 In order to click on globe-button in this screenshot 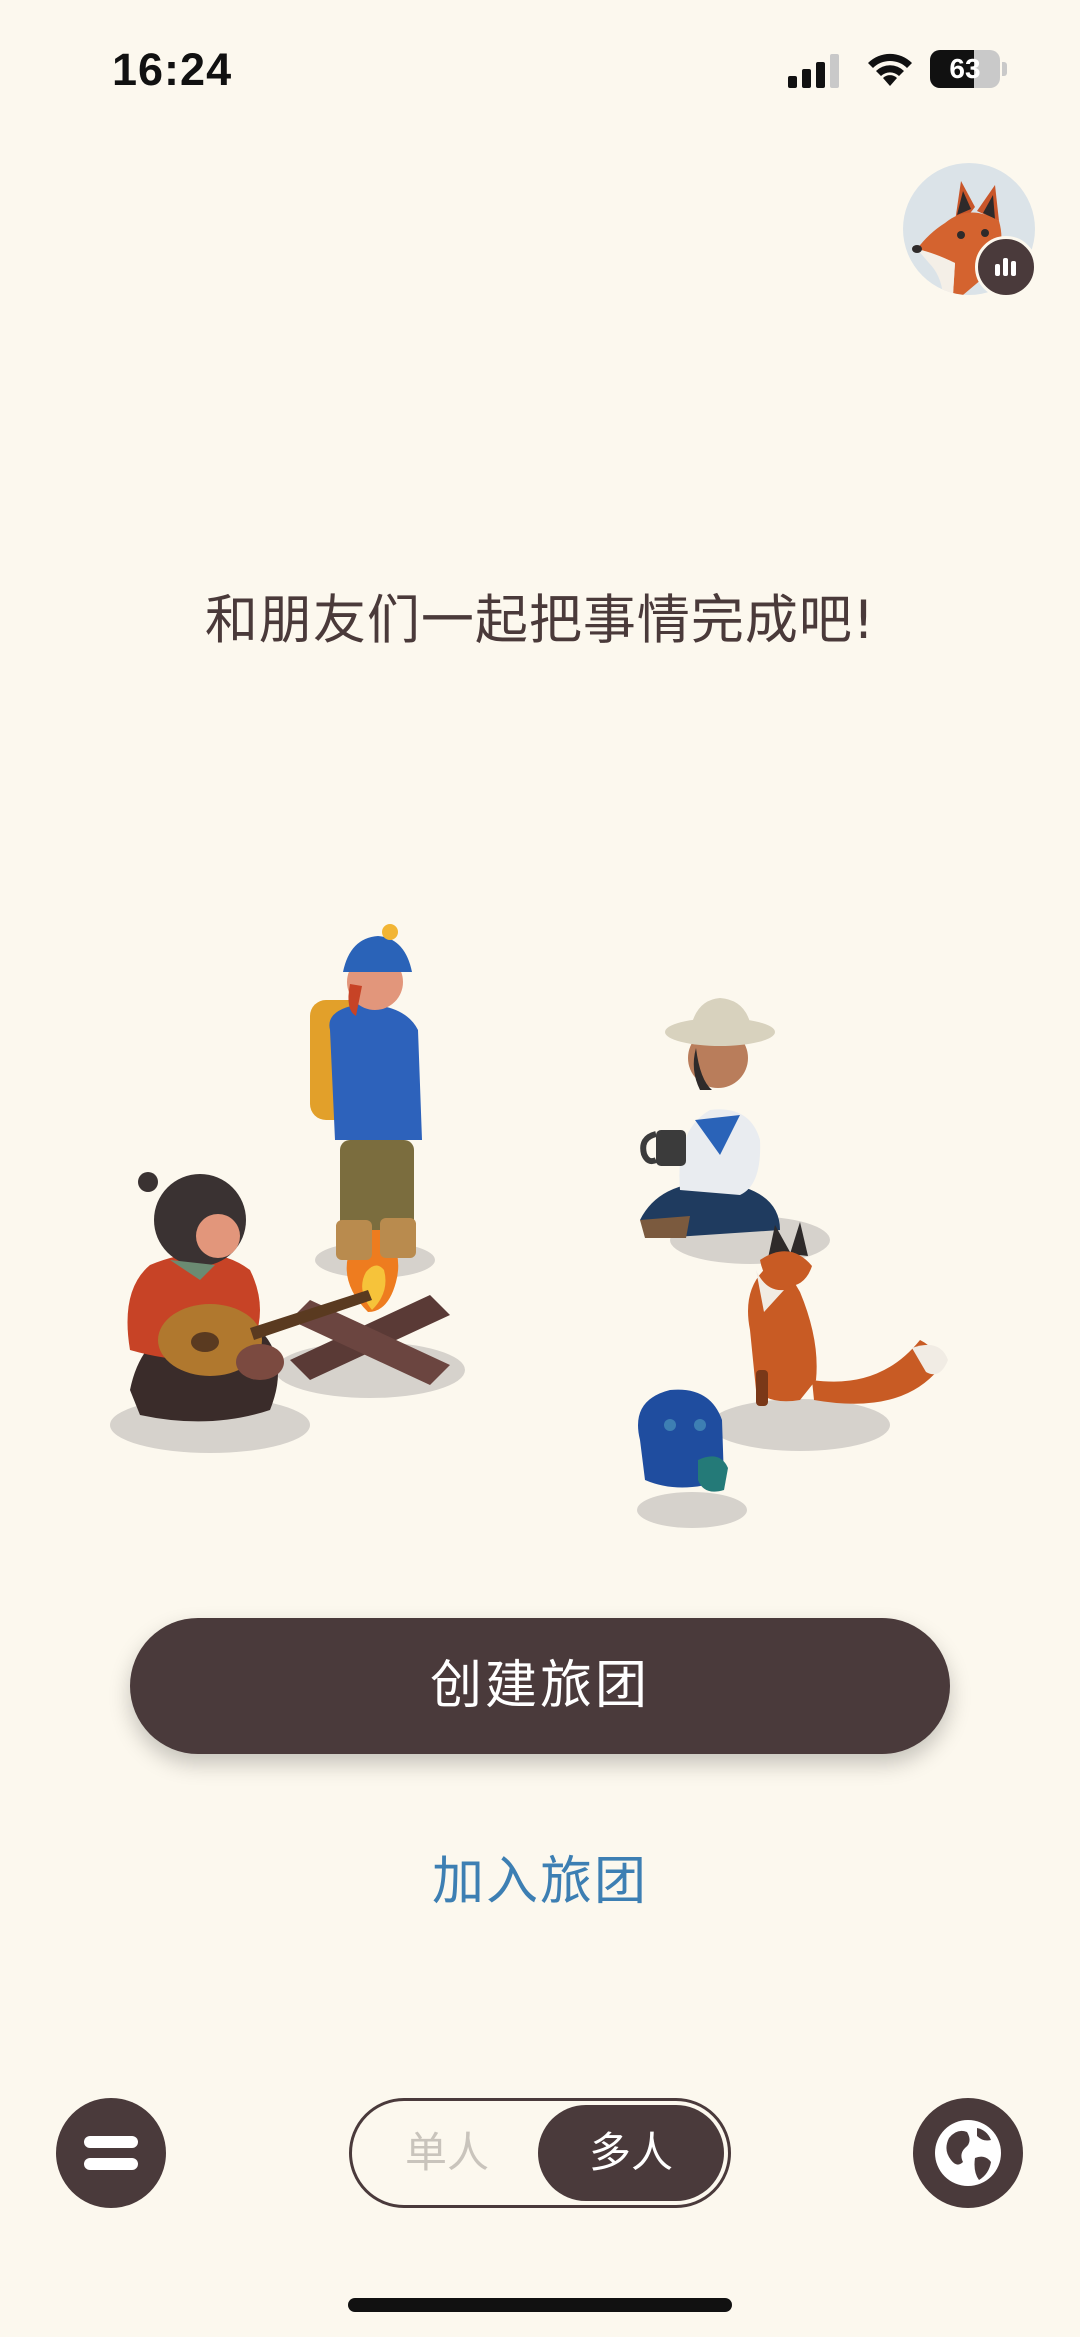, I will do `click(968, 2153)`.